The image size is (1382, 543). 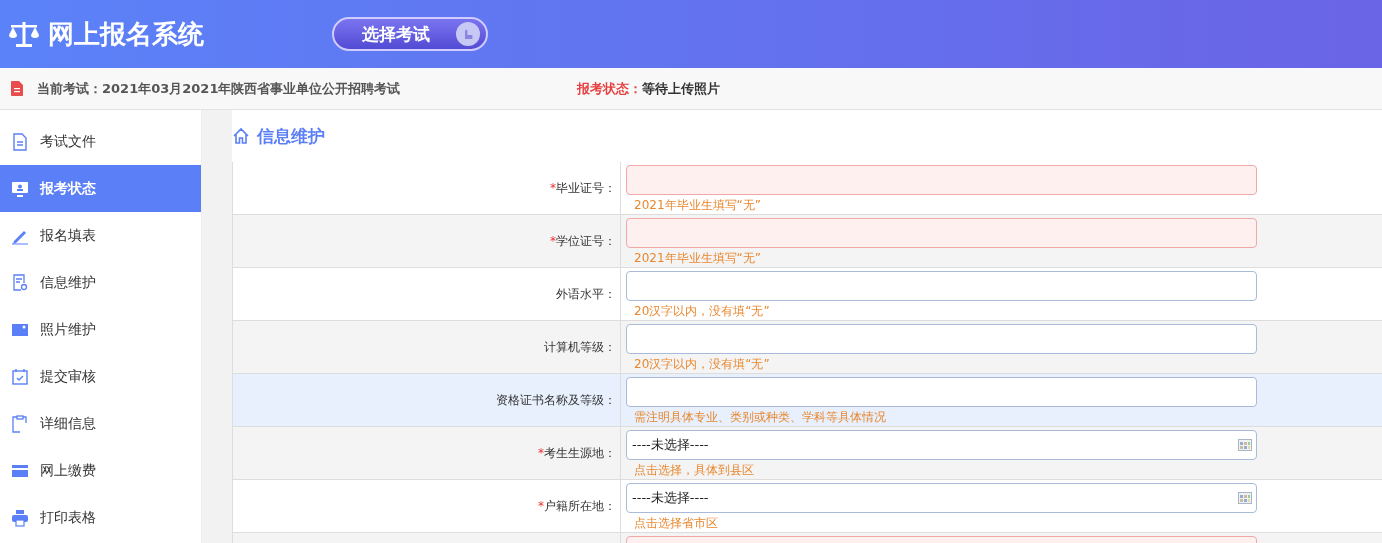 I want to click on sidebar-item: 提交审核, so click(x=100, y=376).